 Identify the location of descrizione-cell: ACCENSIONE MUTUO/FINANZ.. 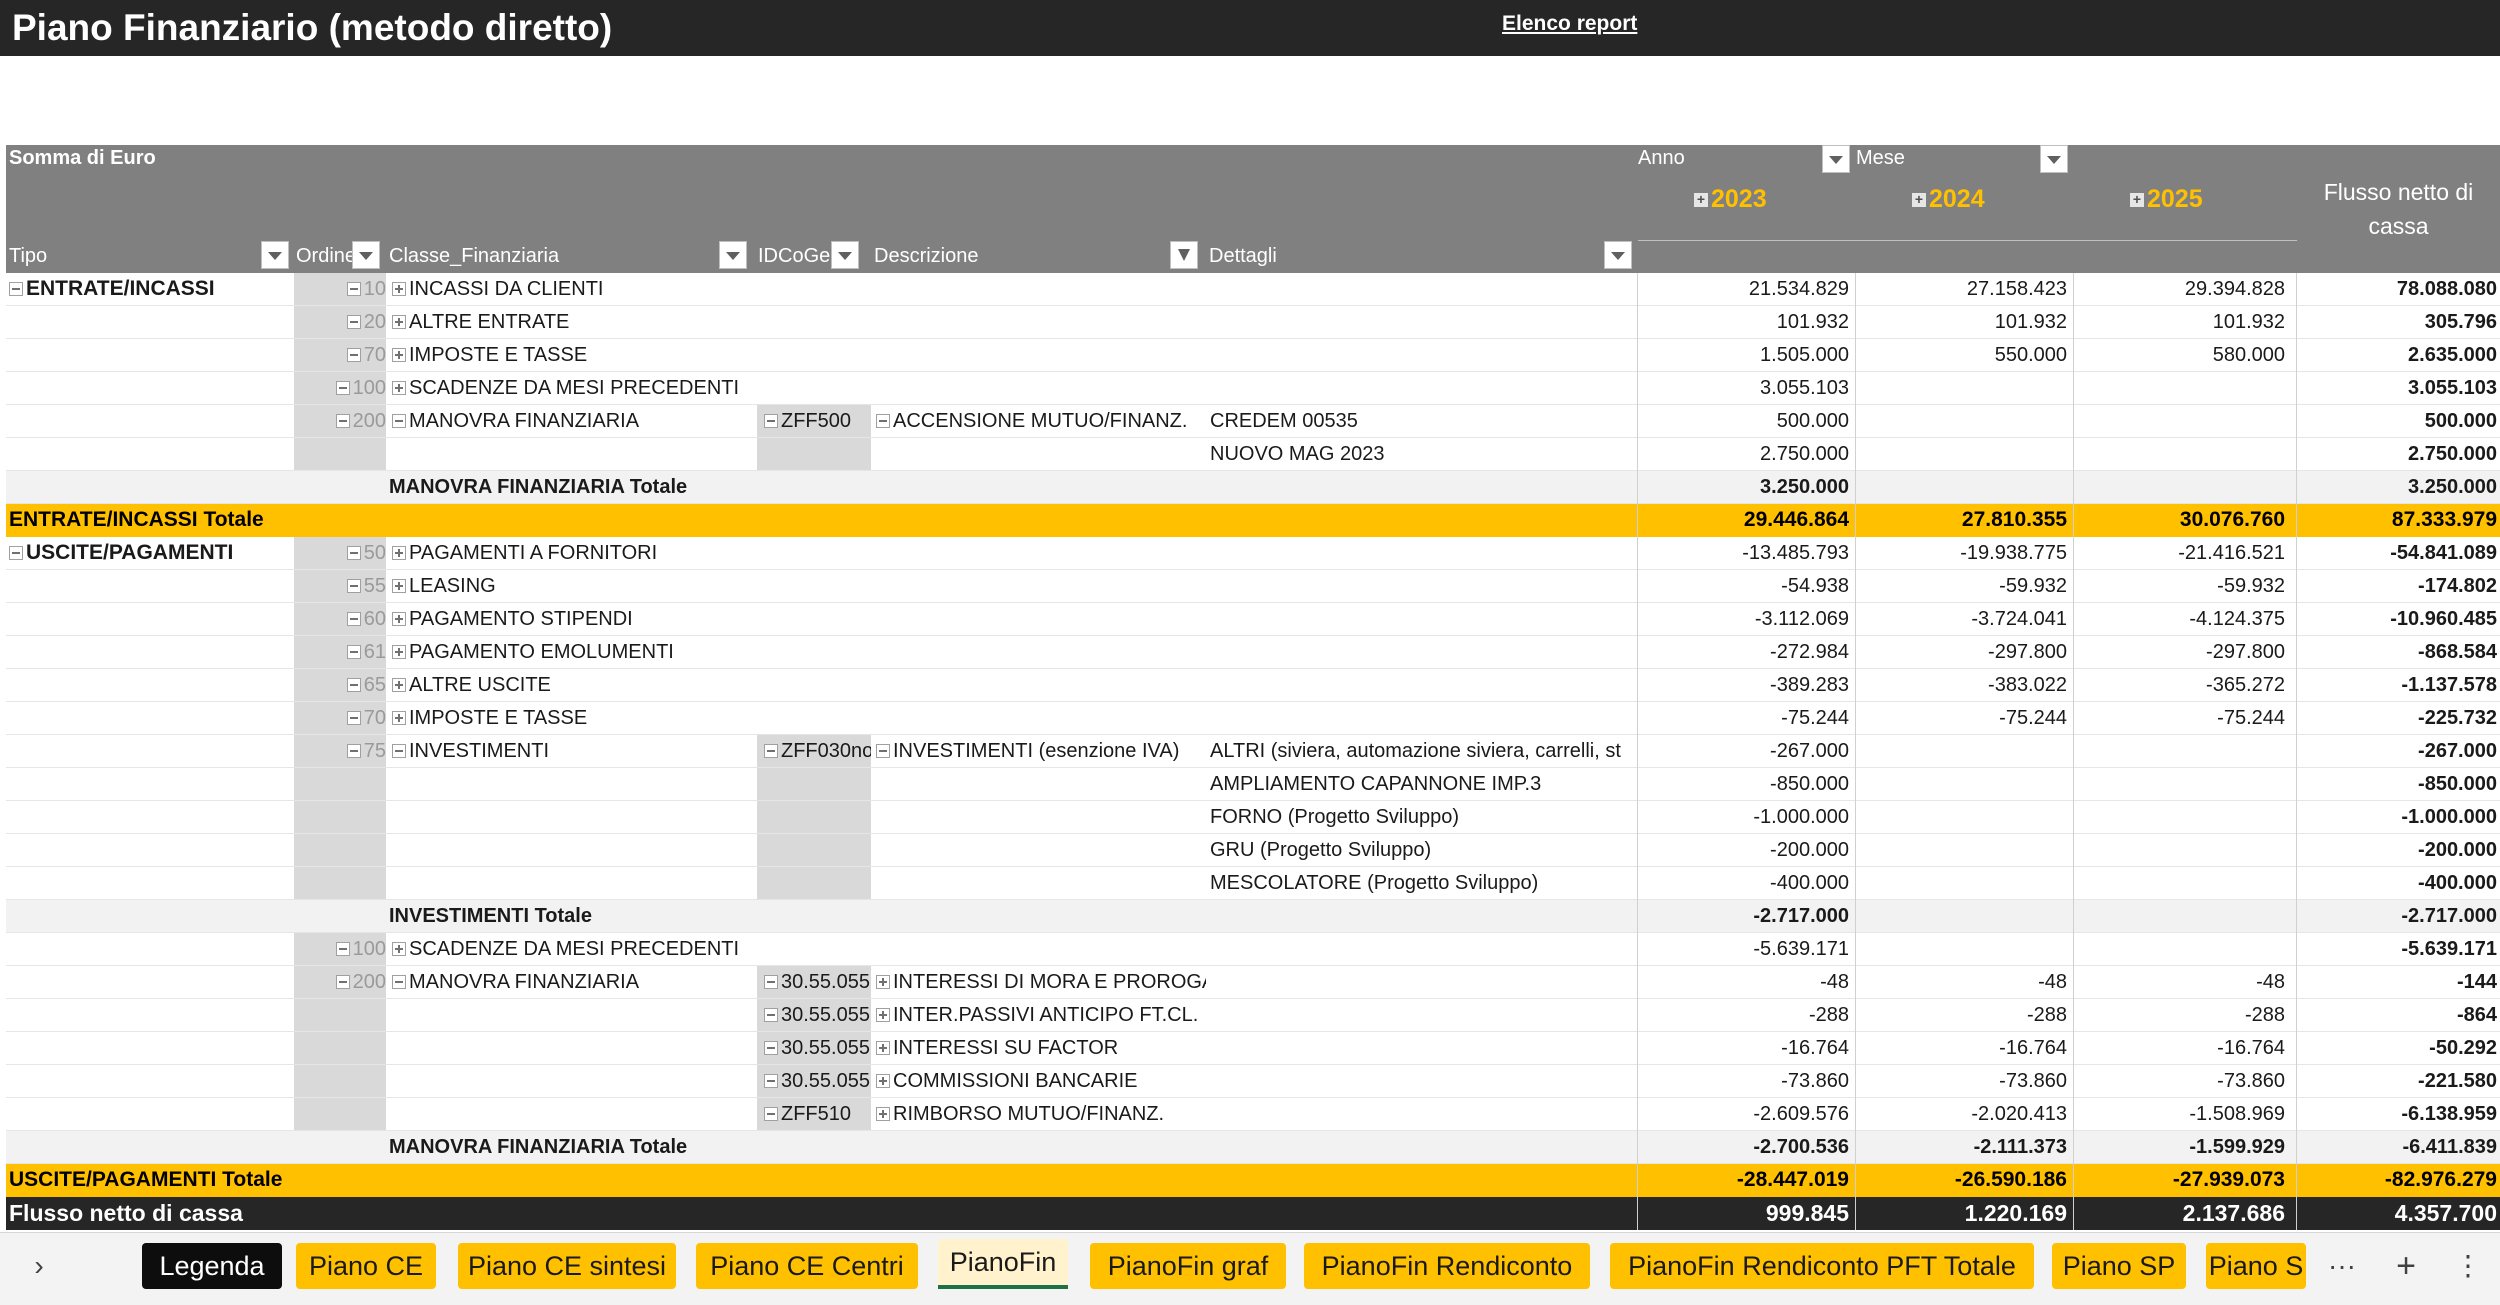
(1041, 421).